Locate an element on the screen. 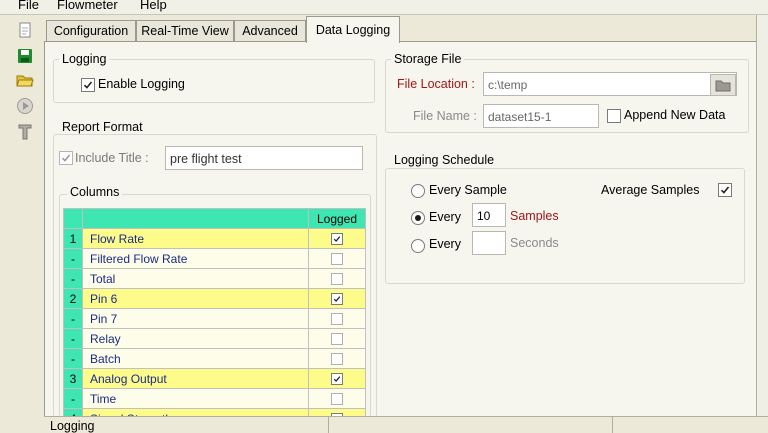 The image size is (768, 433). table-row: - Filtered Flow Rate is located at coordinates (214, 258).